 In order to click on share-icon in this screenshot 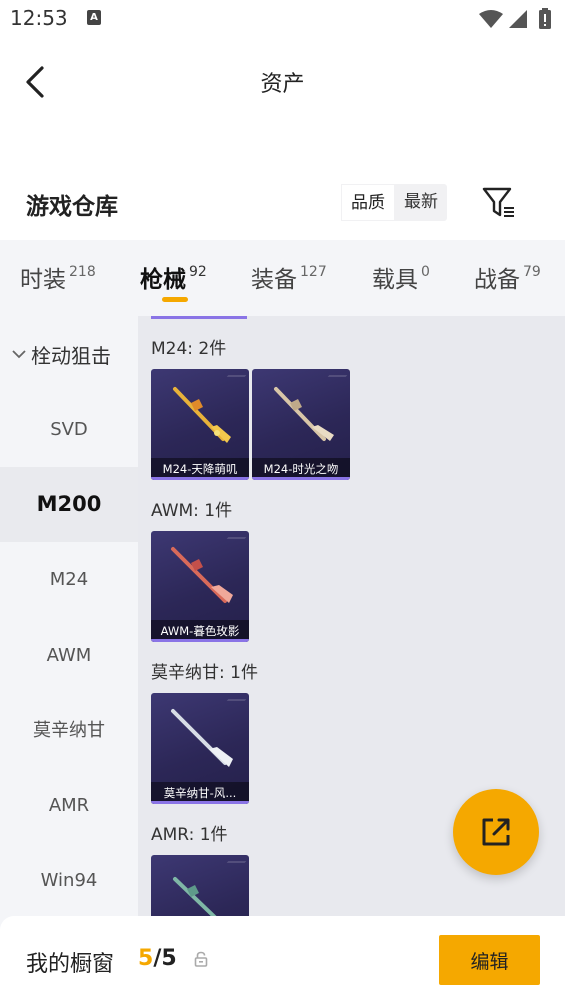, I will do `click(496, 832)`.